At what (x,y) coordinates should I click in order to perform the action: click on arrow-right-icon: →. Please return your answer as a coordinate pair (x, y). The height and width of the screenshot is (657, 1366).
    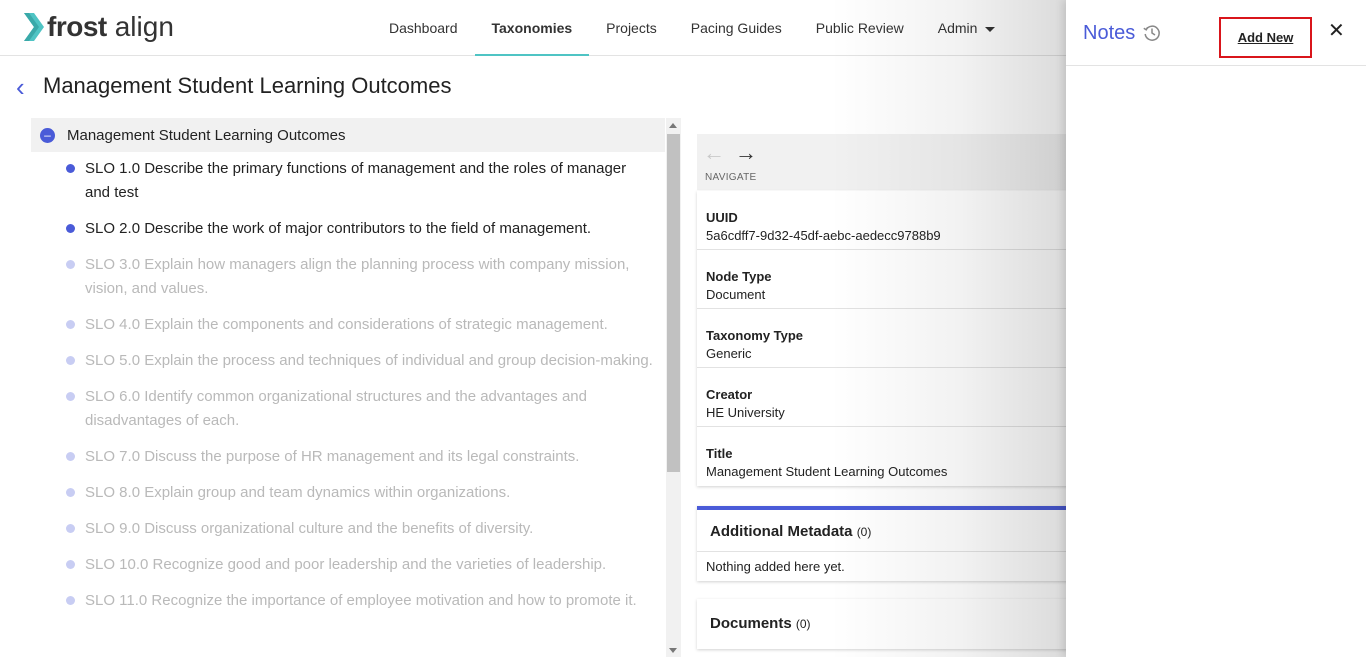
    Looking at the image, I should click on (746, 153).